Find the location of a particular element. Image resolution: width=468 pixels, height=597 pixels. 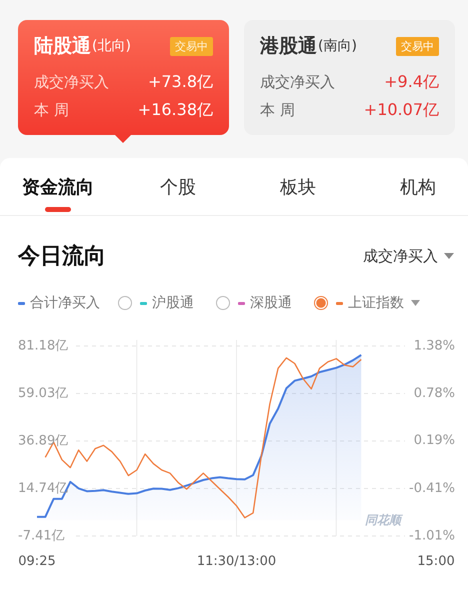

market-card: 港股通(南向) 交易中 成交净买入 +9.4亿 本 周 +10.07亿 is located at coordinates (349, 77).